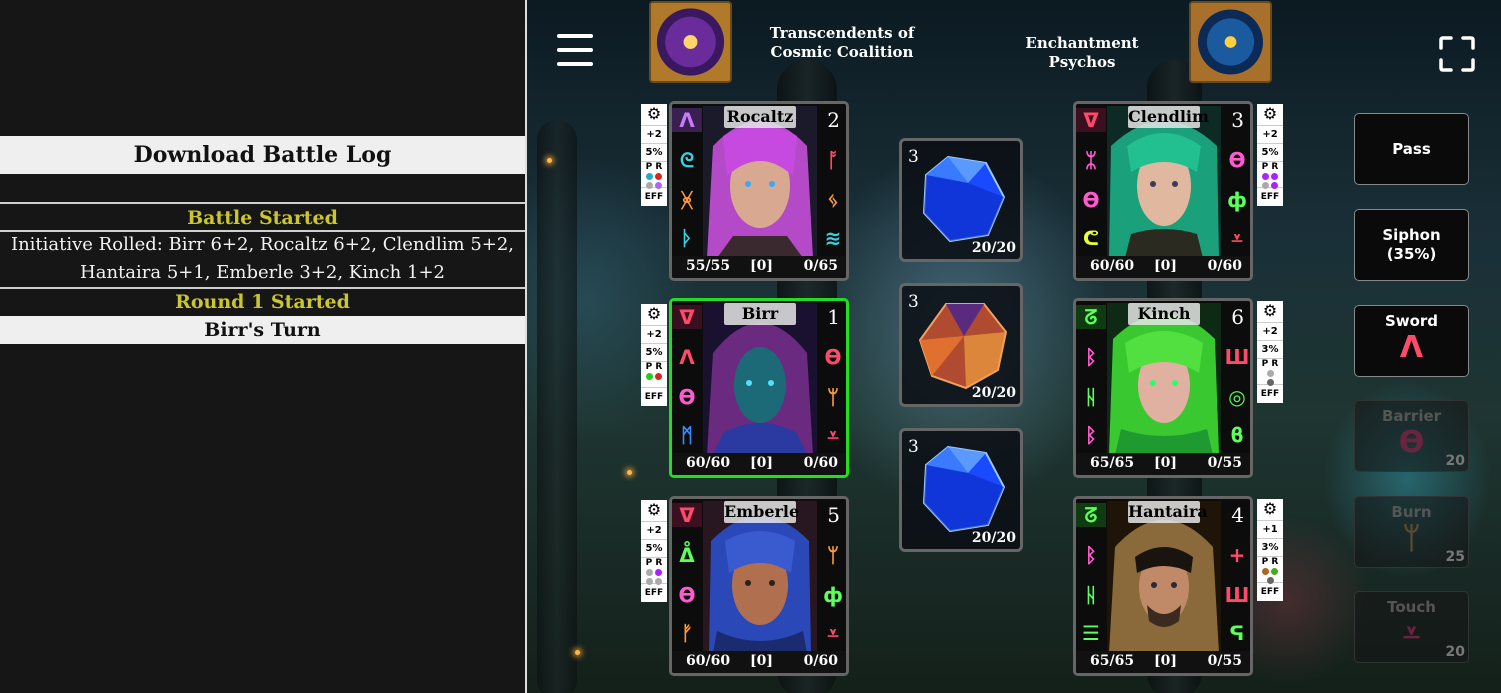 This screenshot has width=1501, height=693. What do you see at coordinates (1270, 352) in the screenshot?
I see `unit-stats-kinch: ⚙ +2 3% P R EFF` at bounding box center [1270, 352].